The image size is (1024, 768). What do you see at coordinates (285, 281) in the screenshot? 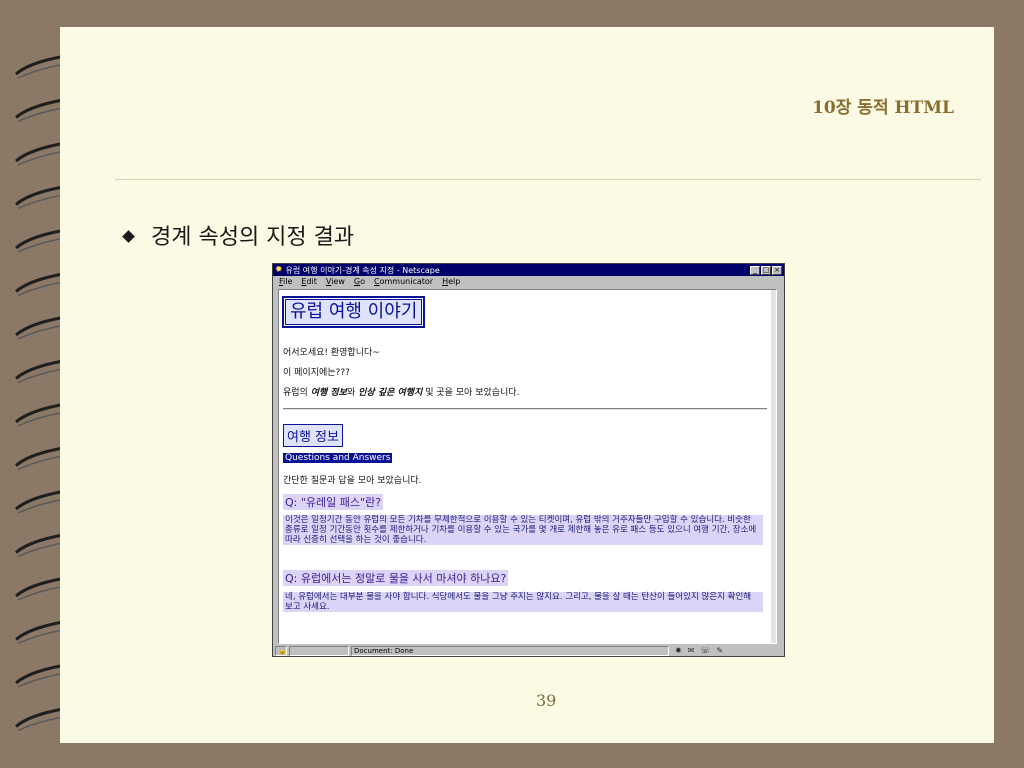
I see `menu-file: File` at bounding box center [285, 281].